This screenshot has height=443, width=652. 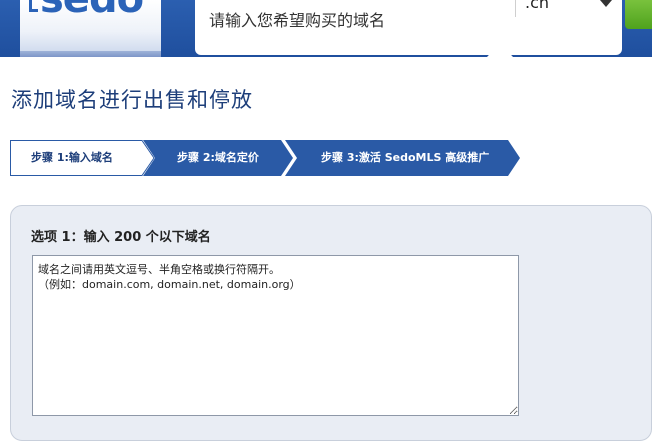 I want to click on logo-bracket-icon, so click(x=33, y=6).